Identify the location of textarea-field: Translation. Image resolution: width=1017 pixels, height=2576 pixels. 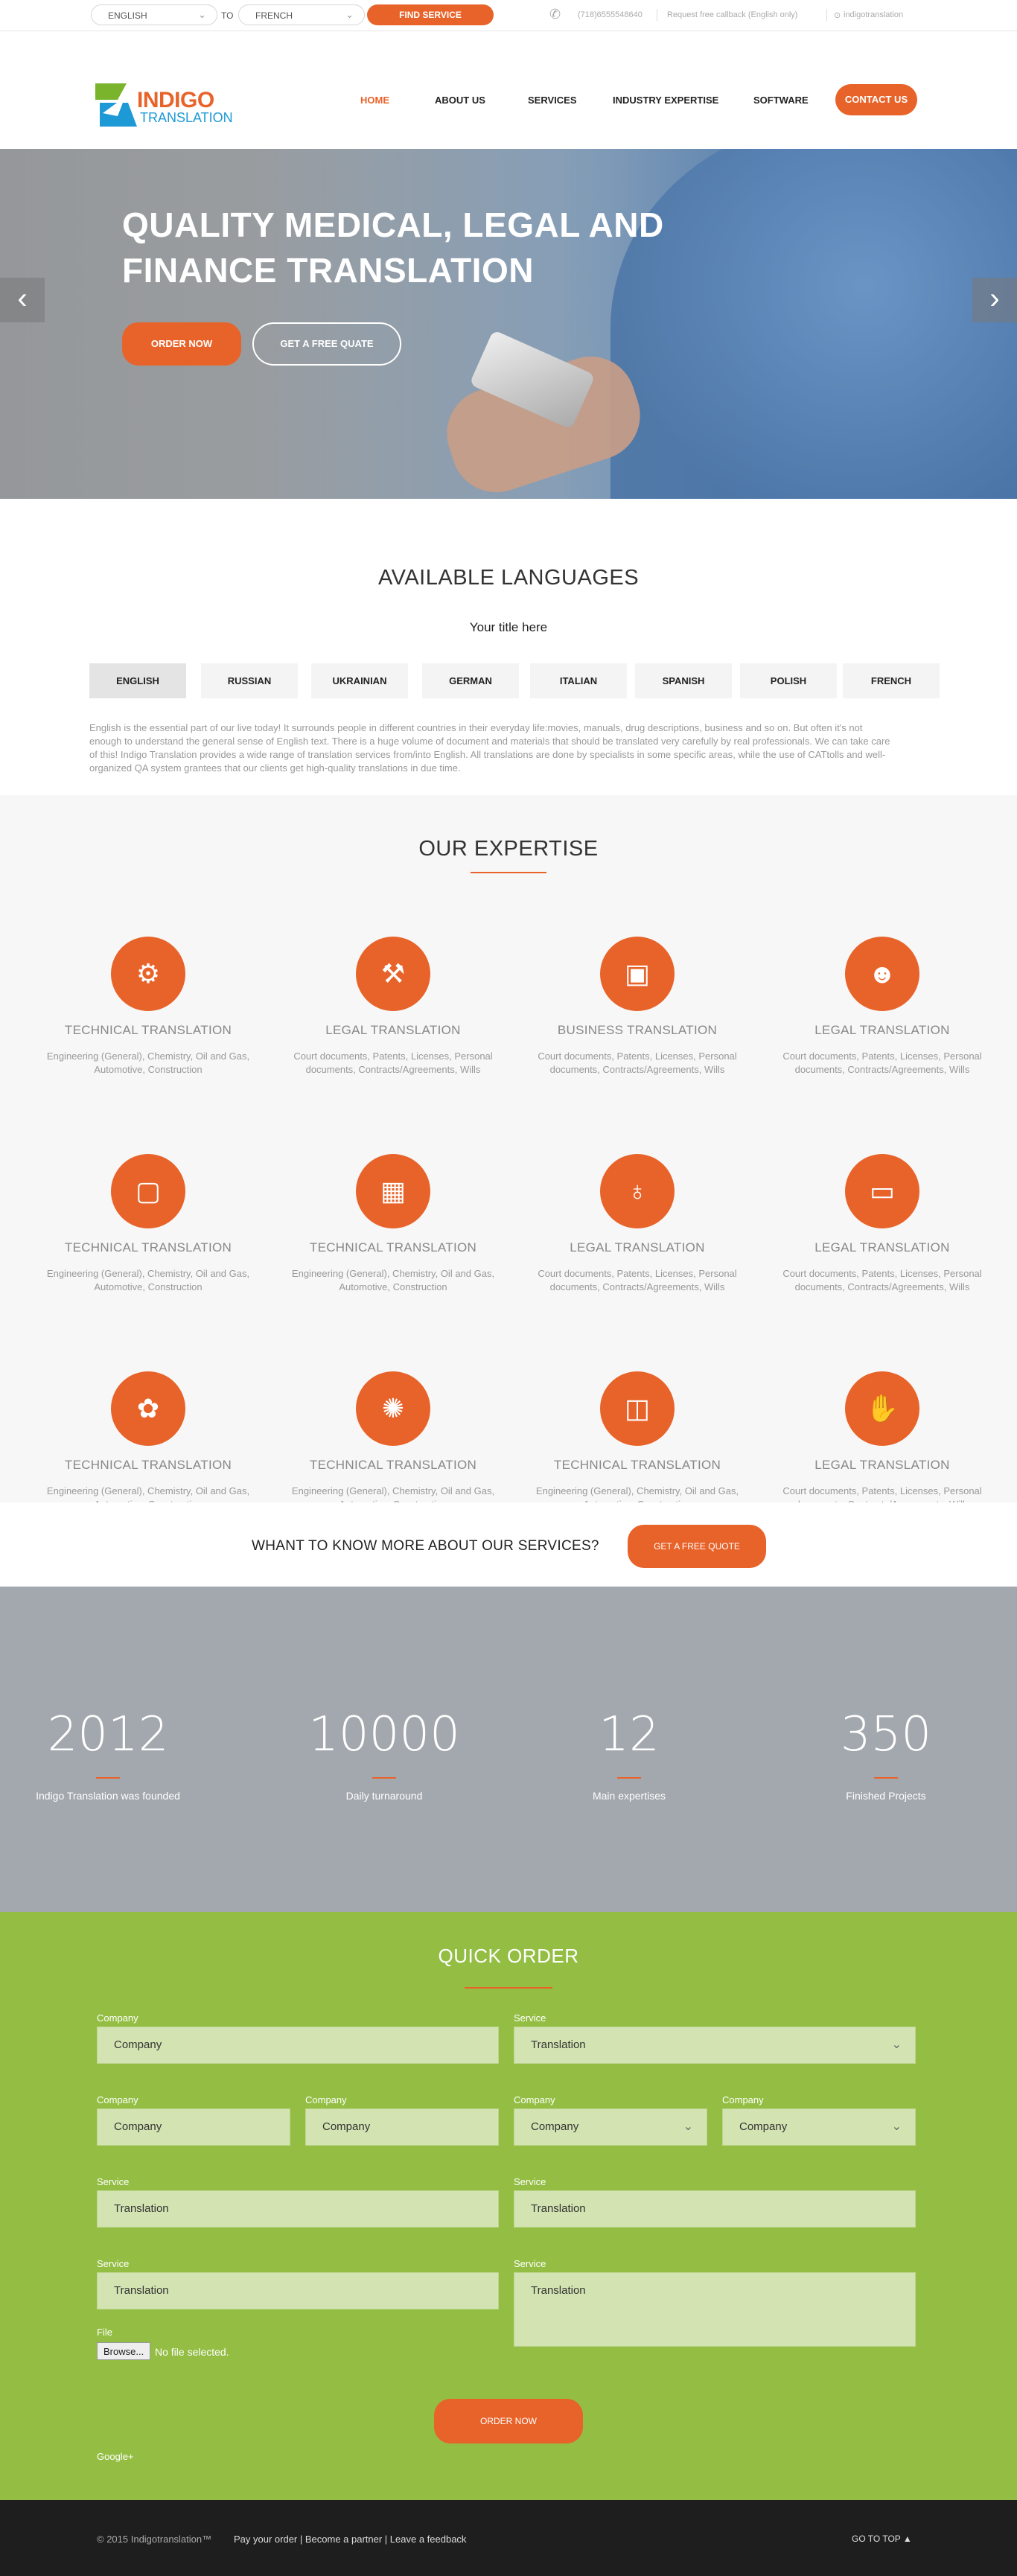
(715, 2309).